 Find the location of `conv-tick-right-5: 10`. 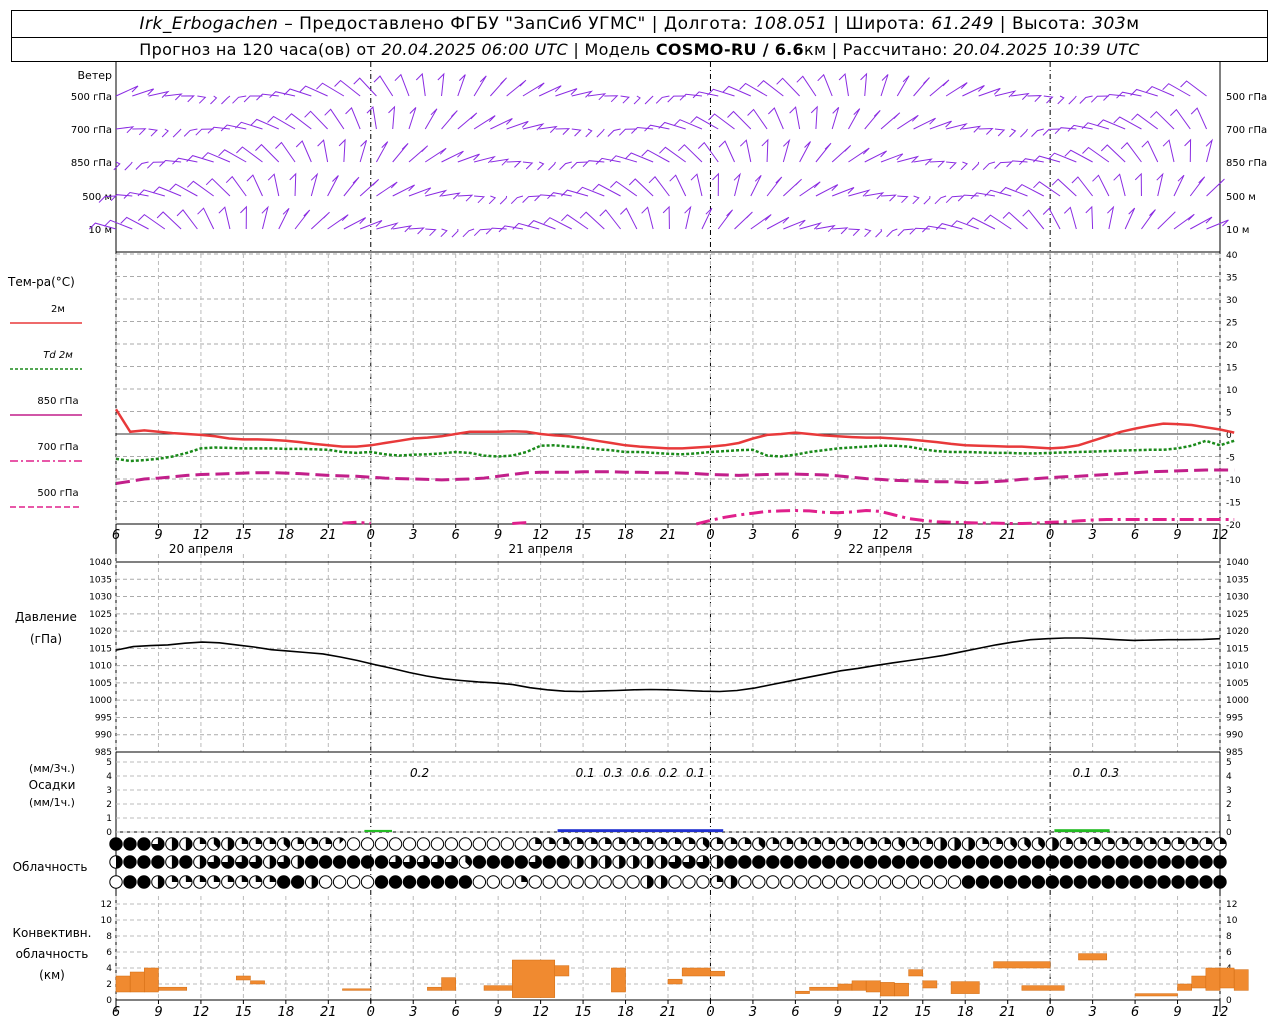

conv-tick-right-5: 10 is located at coordinates (1232, 921).